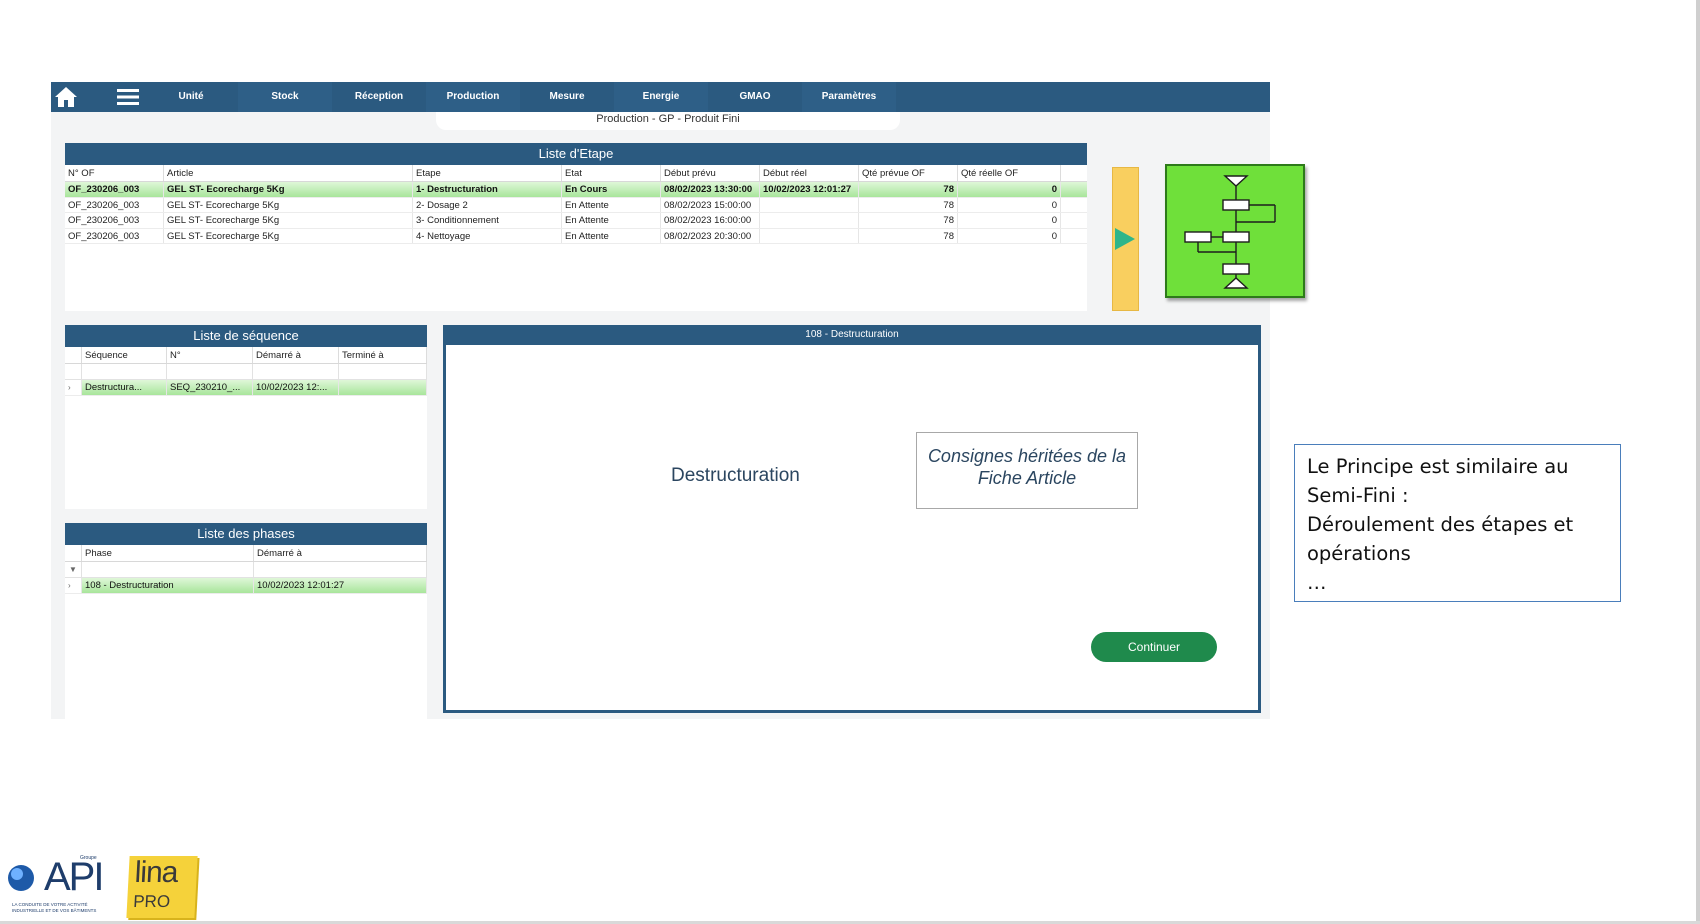  What do you see at coordinates (710, 204) in the screenshot?
I see `cell-debut-prevu: 08/02/2023 15:00:00` at bounding box center [710, 204].